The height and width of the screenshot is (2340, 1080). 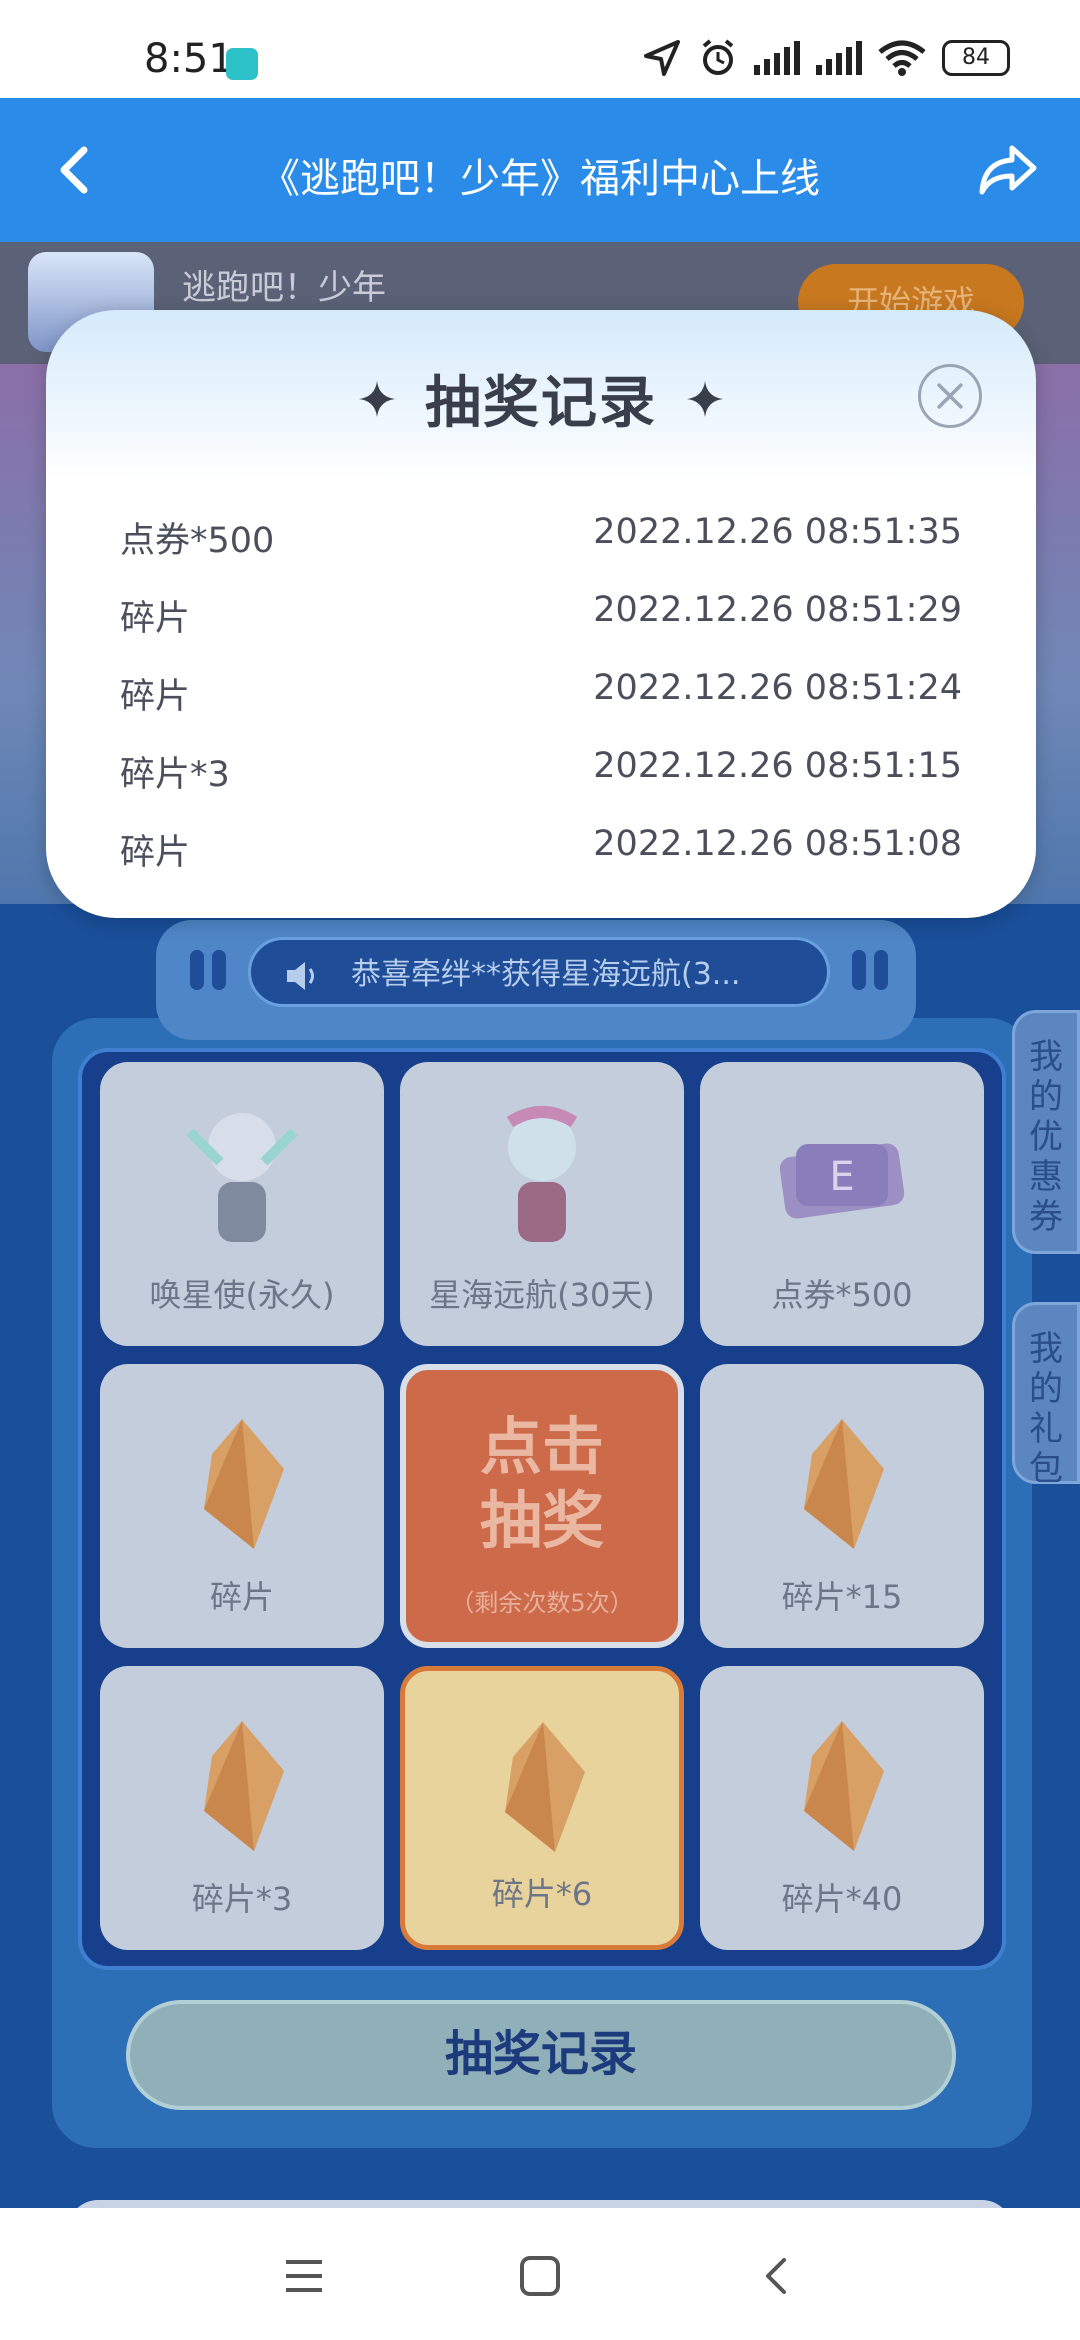 What do you see at coordinates (541, 403) in the screenshot?
I see `dialog-title: 抽奖记录` at bounding box center [541, 403].